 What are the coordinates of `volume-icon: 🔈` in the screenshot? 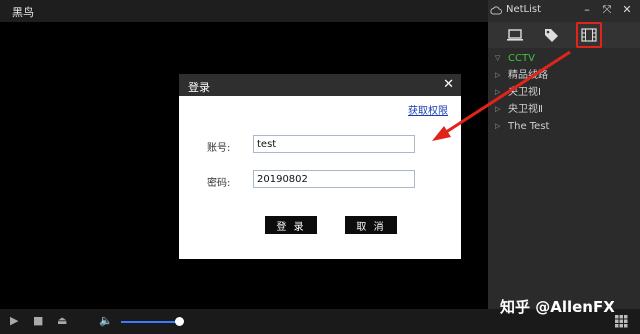 It's located at (106, 321).